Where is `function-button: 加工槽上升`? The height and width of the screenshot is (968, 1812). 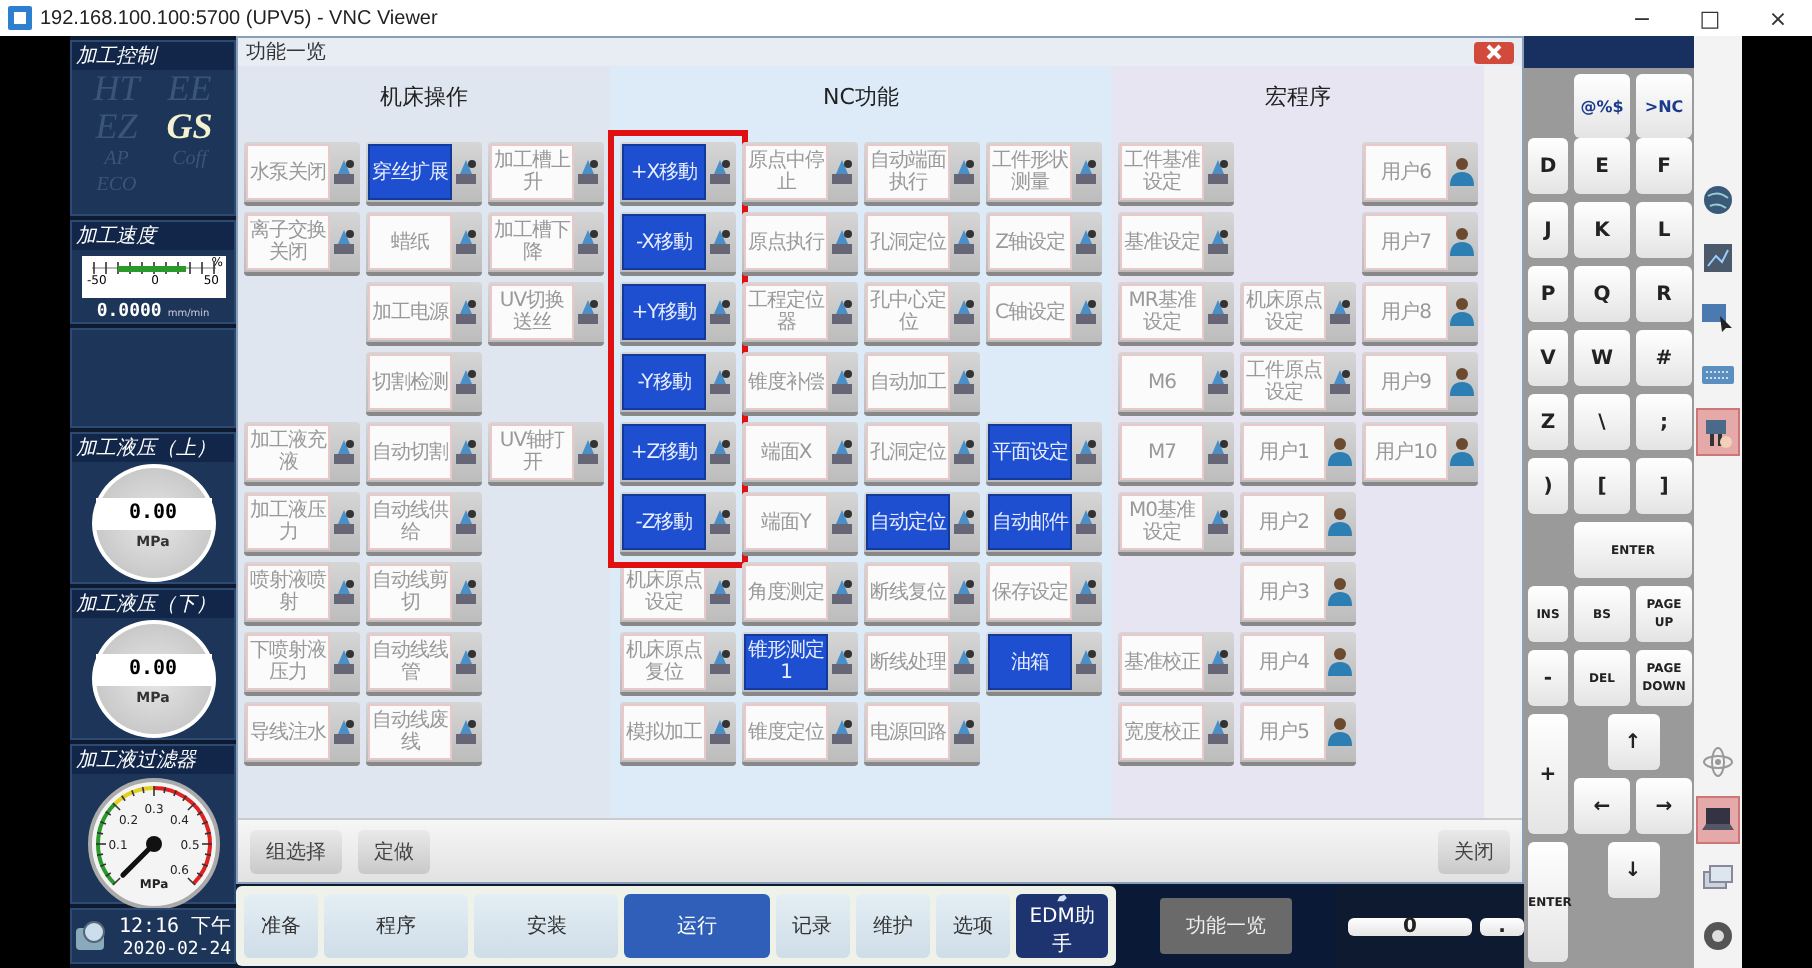
function-button: 加工槽上升 is located at coordinates (546, 174).